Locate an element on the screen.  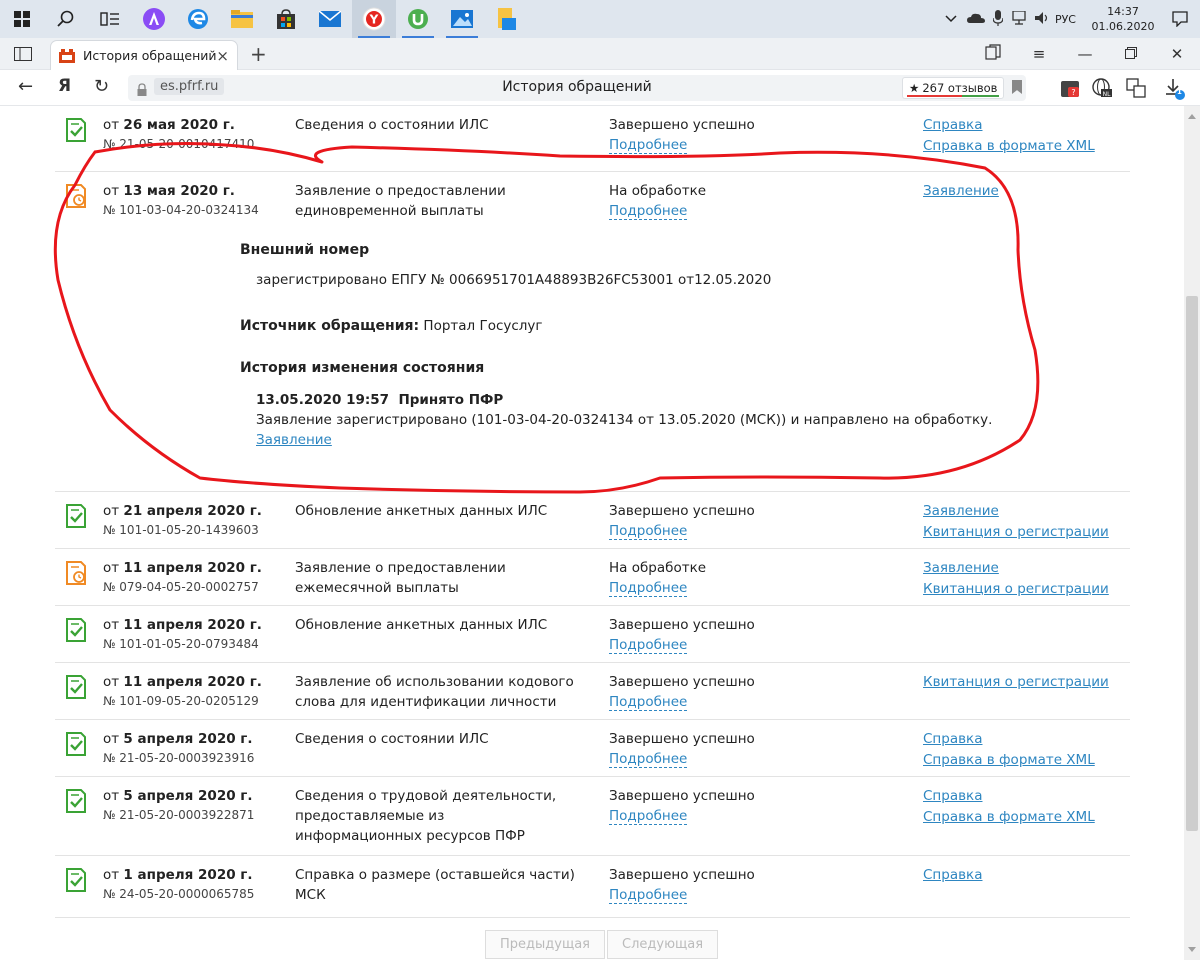
extension-red-icon: ? is located at coordinates (1070, 88).